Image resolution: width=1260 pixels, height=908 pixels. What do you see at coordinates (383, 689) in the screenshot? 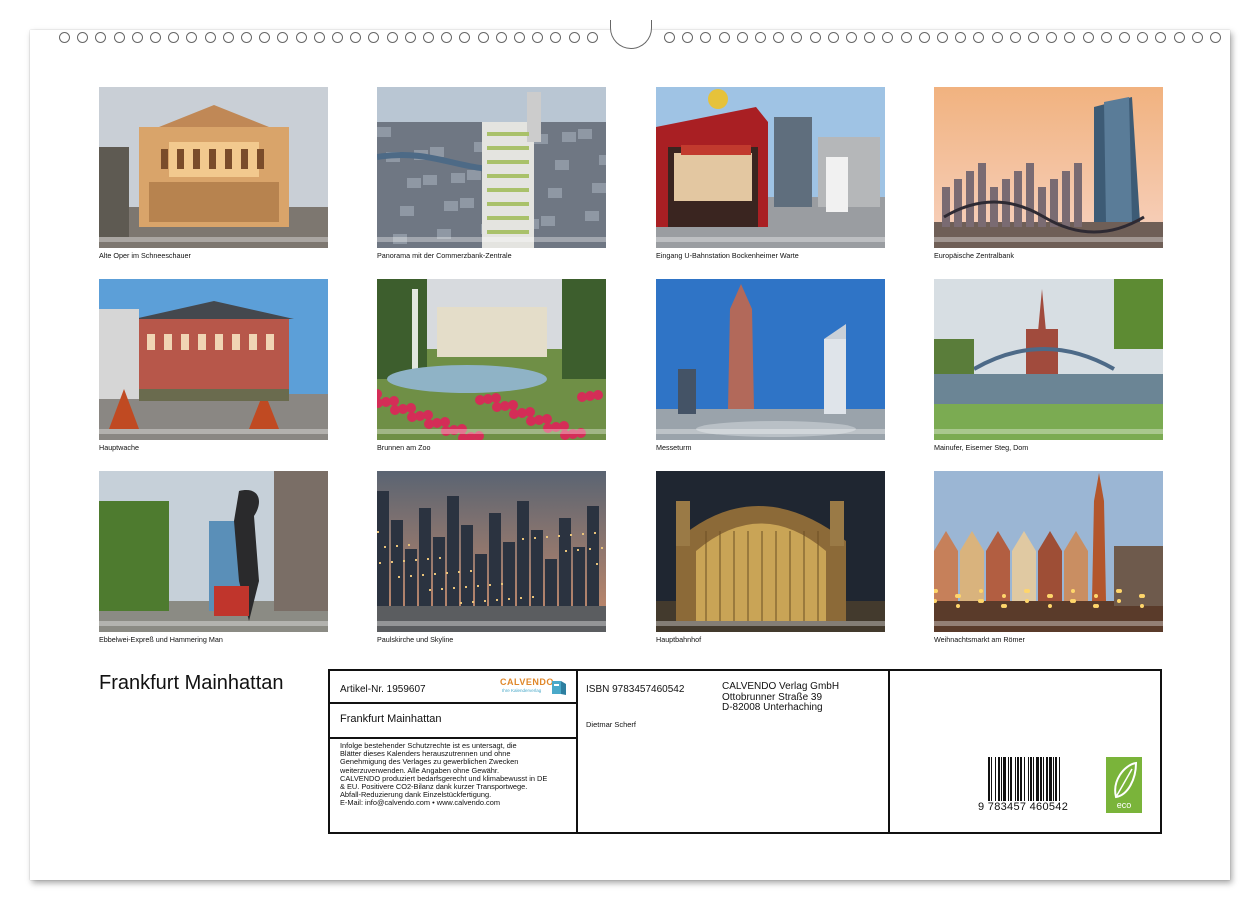
I see `article-number: Artikel-Nr. 1959607` at bounding box center [383, 689].